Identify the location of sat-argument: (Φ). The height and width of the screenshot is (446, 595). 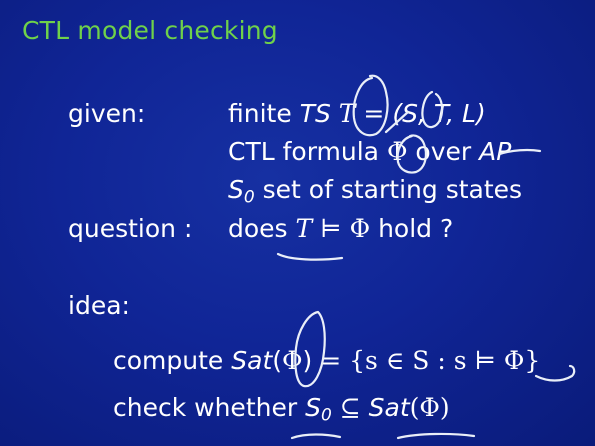
(429, 407).